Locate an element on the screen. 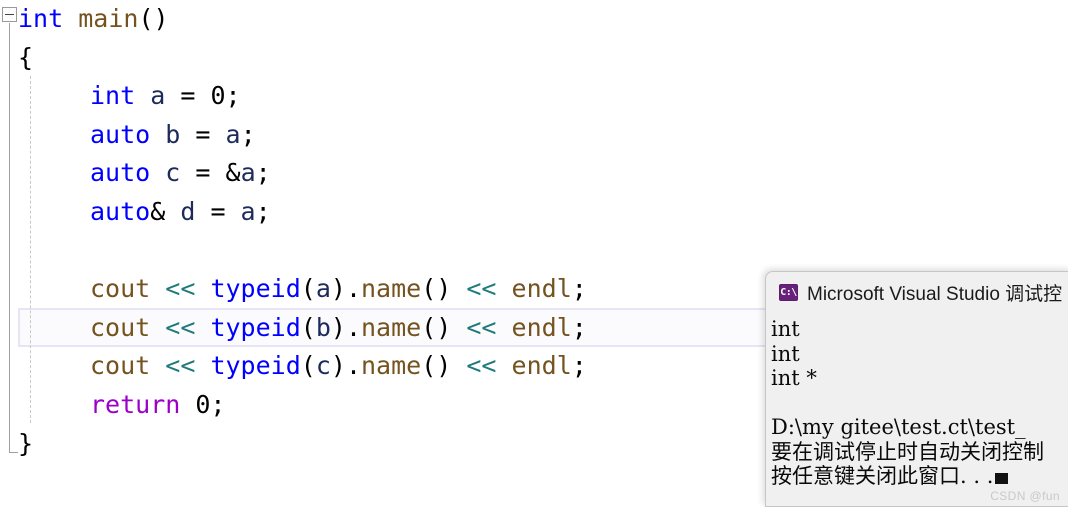 The width and height of the screenshot is (1068, 507). code-line-text: cout << typeid(c).name() << endl; is located at coordinates (338, 366).